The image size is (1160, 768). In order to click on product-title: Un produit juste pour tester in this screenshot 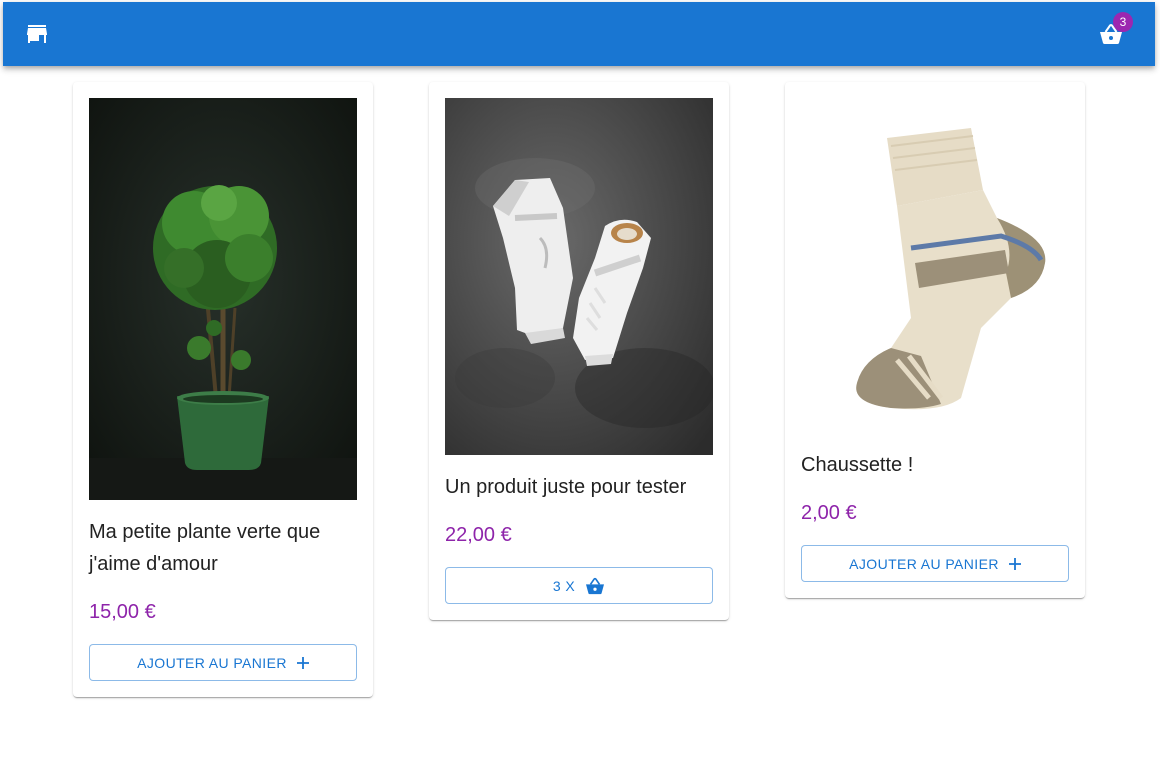, I will do `click(566, 487)`.